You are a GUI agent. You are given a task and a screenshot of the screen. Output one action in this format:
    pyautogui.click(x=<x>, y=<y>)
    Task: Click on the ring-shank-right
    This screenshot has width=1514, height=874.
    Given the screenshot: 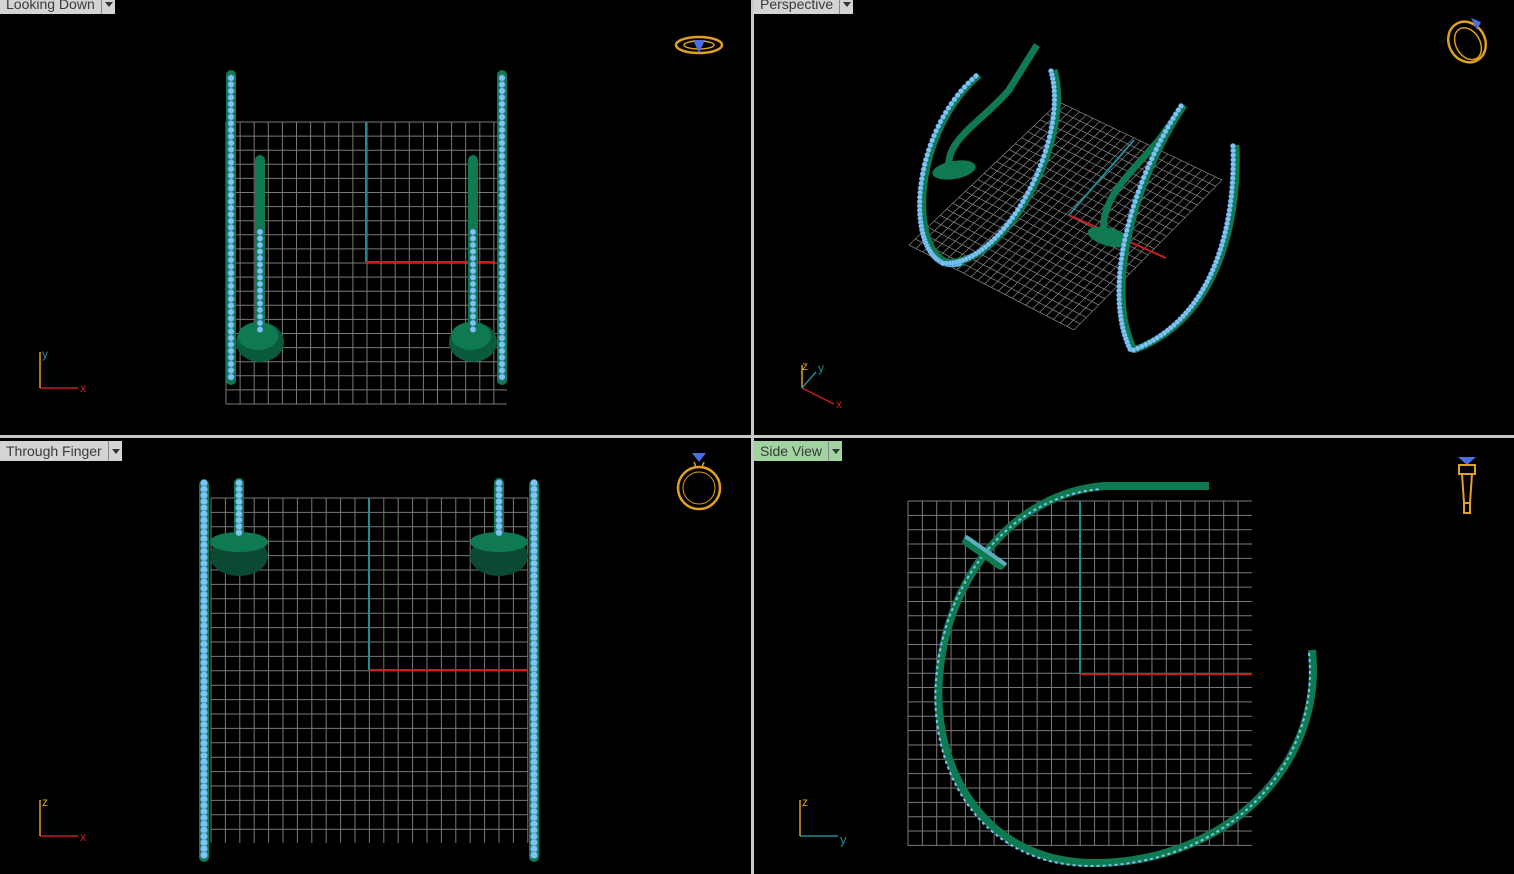 What is the action you would take?
    pyautogui.click(x=502, y=227)
    